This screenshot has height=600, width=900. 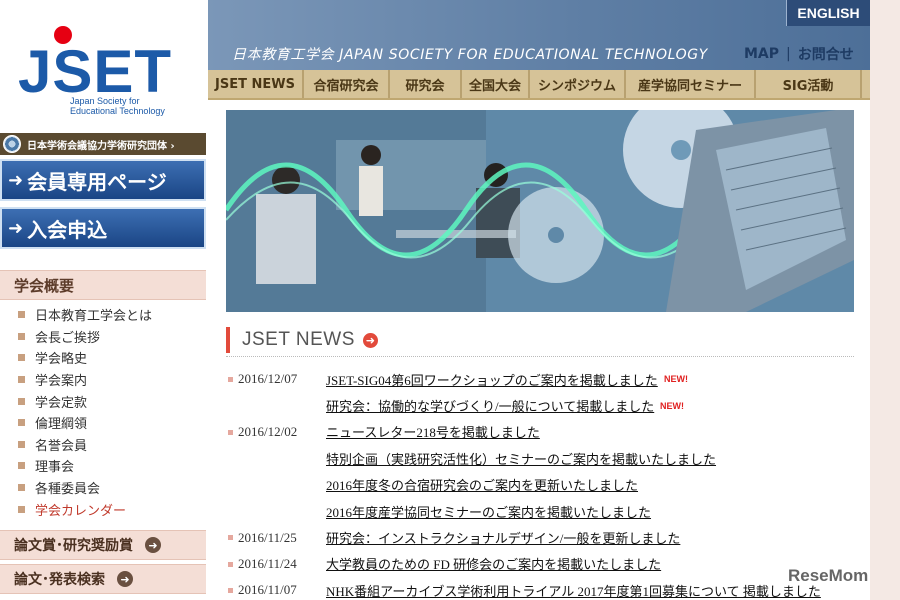 I want to click on blackboard, so click(x=411, y=175).